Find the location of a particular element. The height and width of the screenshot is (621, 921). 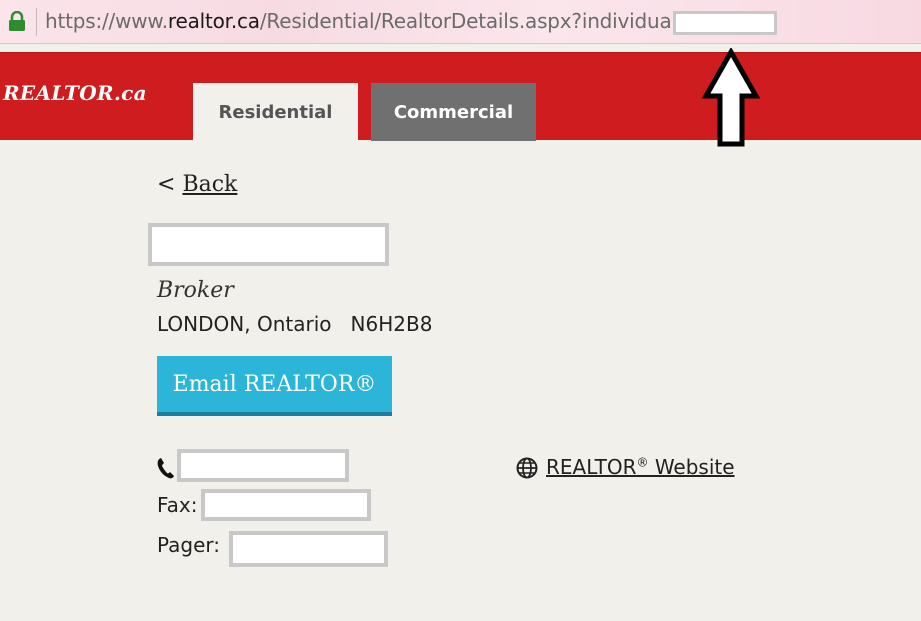

up-arrow-annotation is located at coordinates (731, 97).